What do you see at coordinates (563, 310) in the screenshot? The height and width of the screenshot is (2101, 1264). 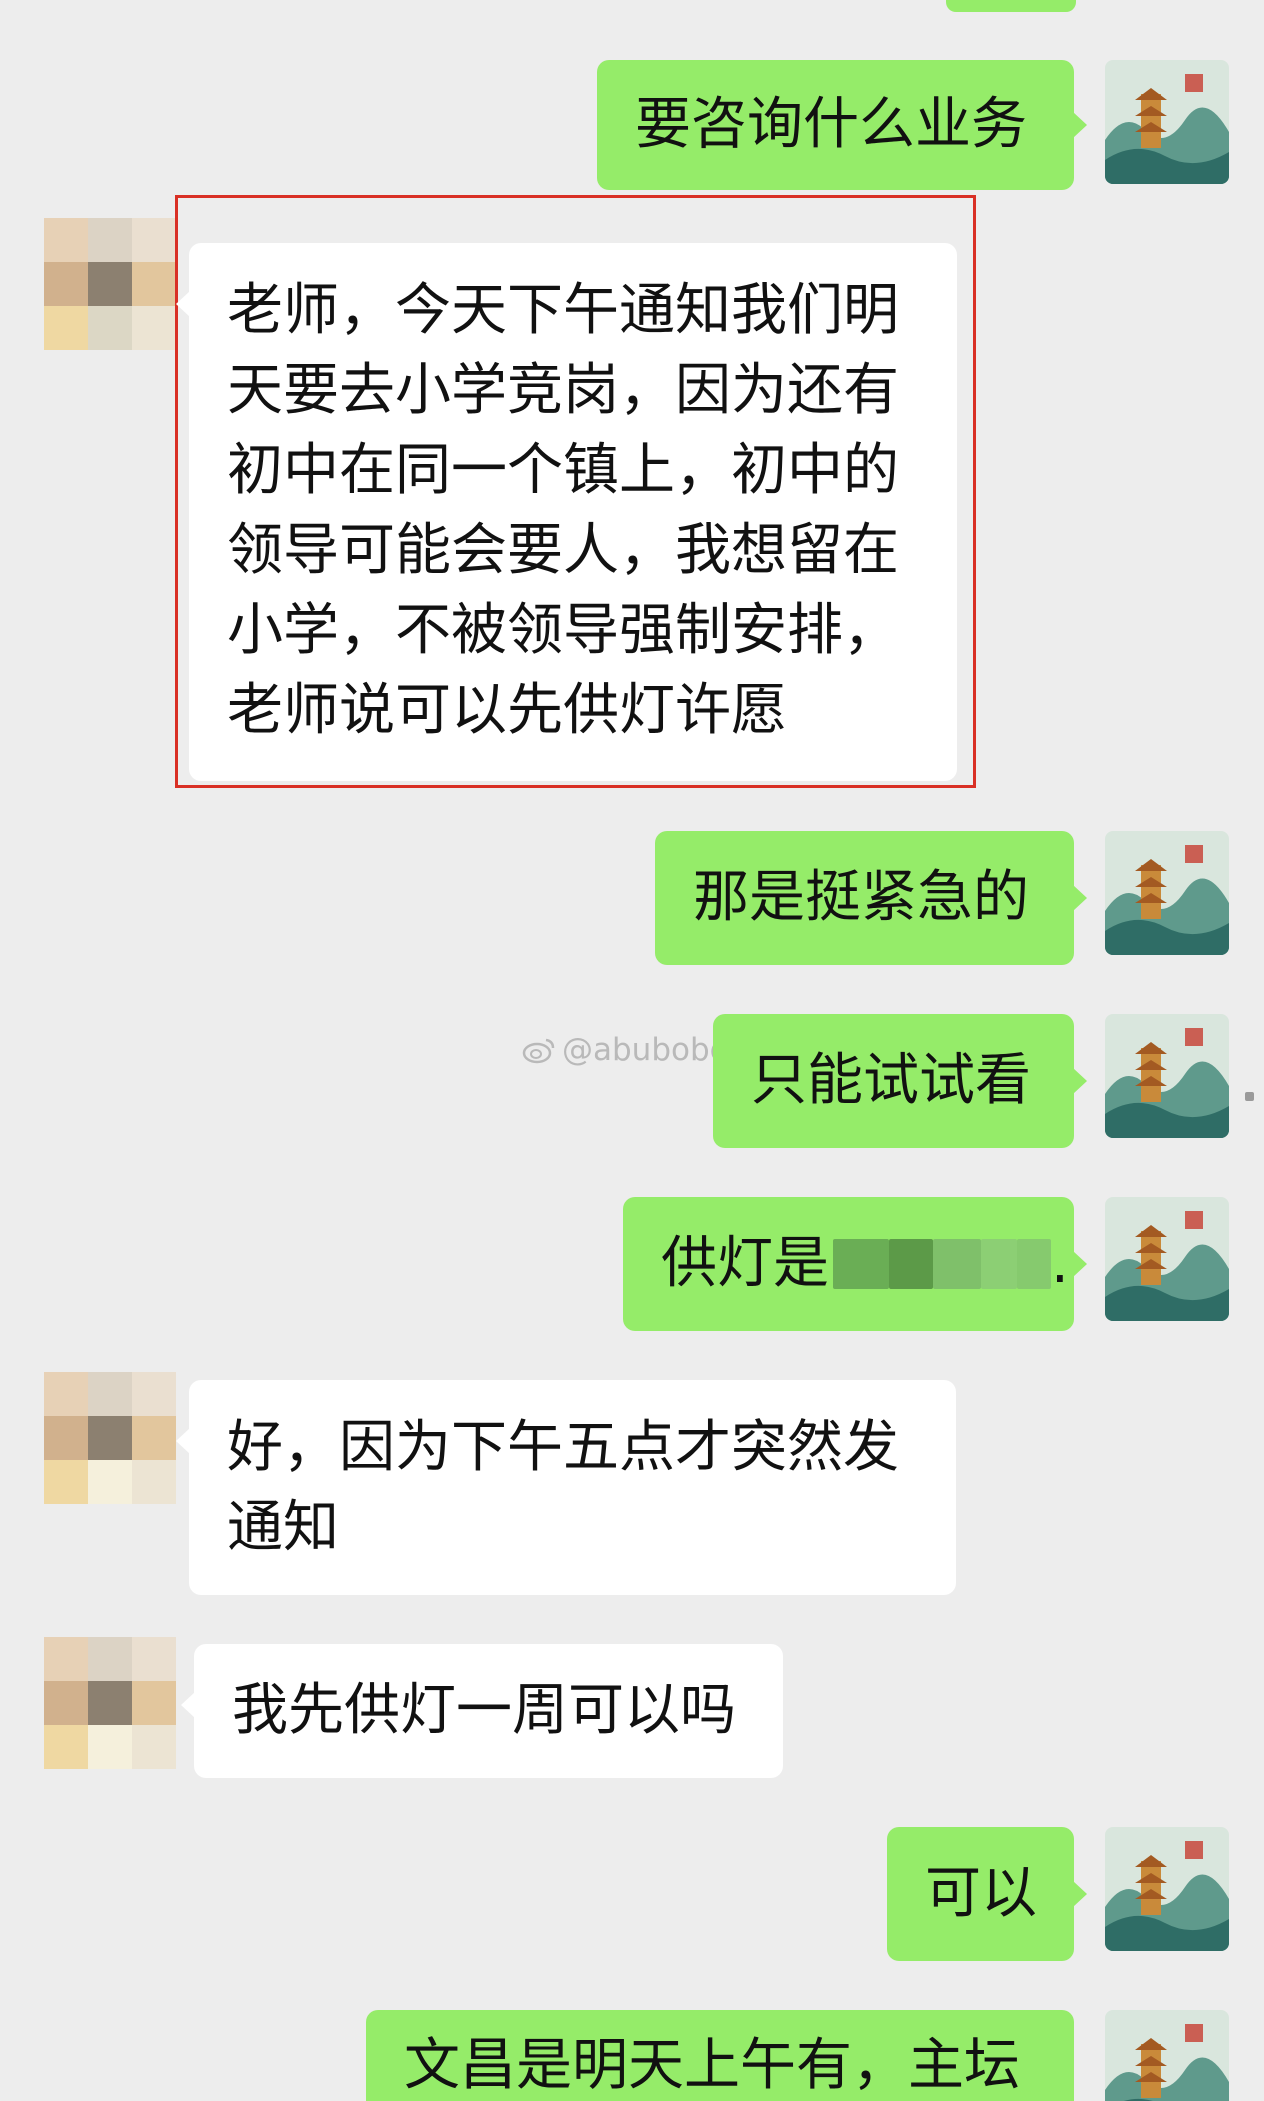 I see `message-text-line: 老师，今天下午通知我们明` at bounding box center [563, 310].